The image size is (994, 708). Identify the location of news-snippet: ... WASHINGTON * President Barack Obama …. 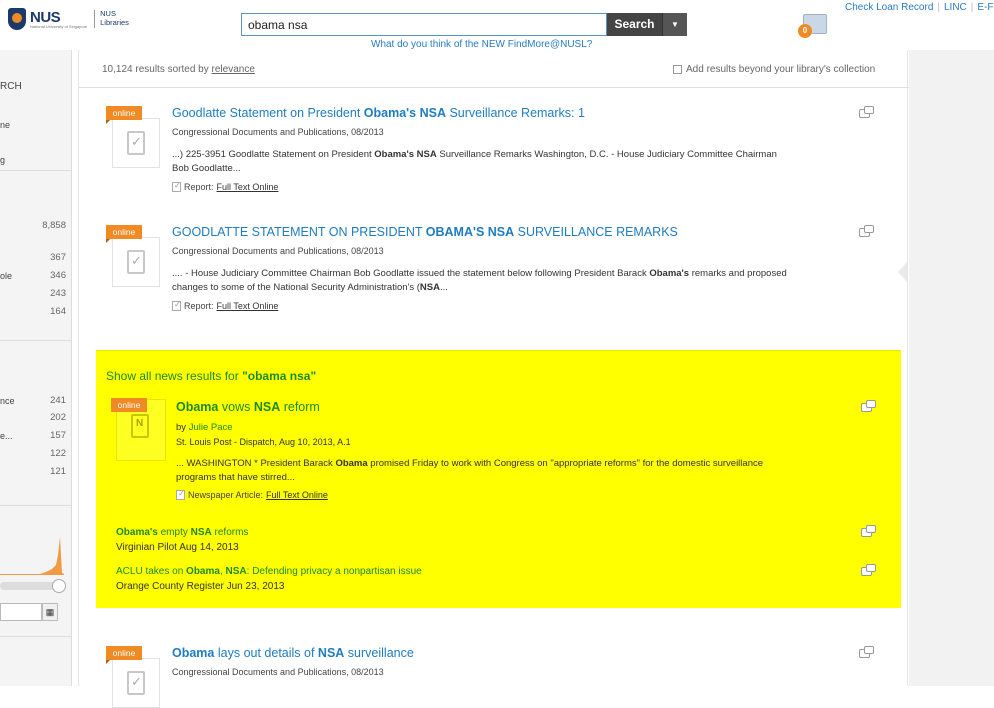
(470, 470).